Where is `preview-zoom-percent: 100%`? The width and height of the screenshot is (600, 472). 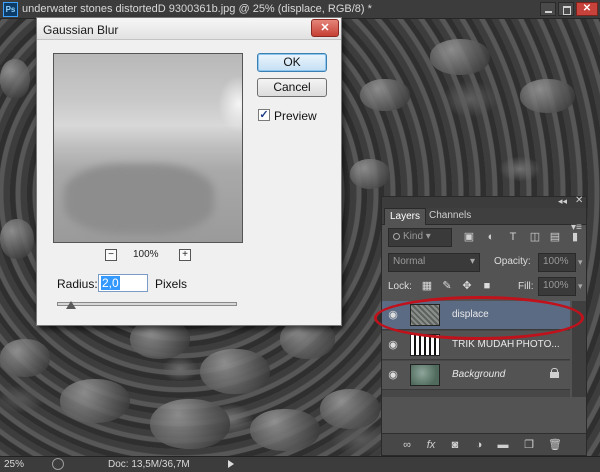
preview-zoom-percent: 100% is located at coordinates (146, 254).